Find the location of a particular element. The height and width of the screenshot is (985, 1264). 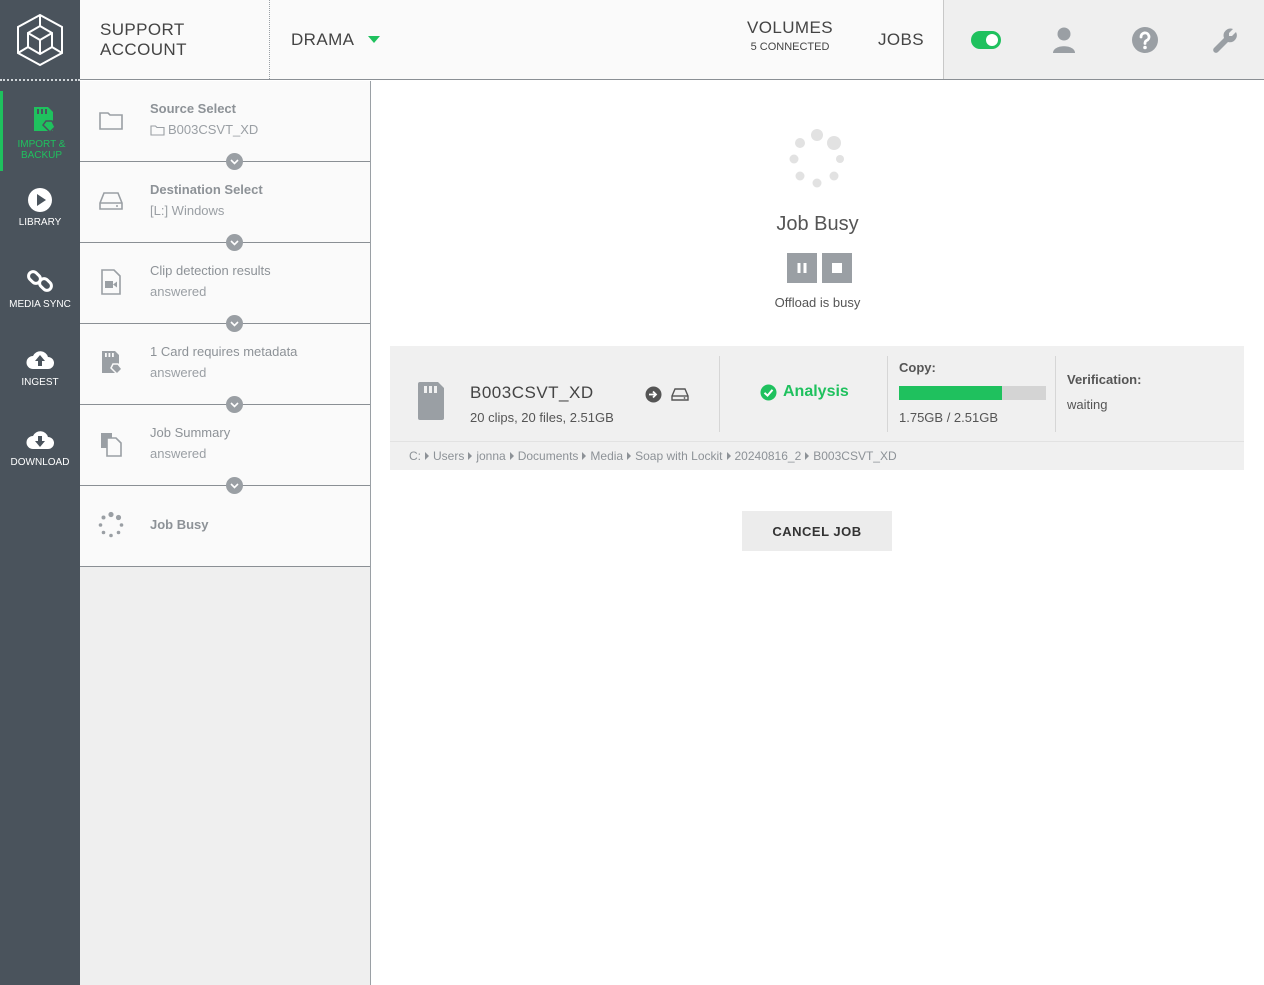

help-icon is located at coordinates (1145, 40).